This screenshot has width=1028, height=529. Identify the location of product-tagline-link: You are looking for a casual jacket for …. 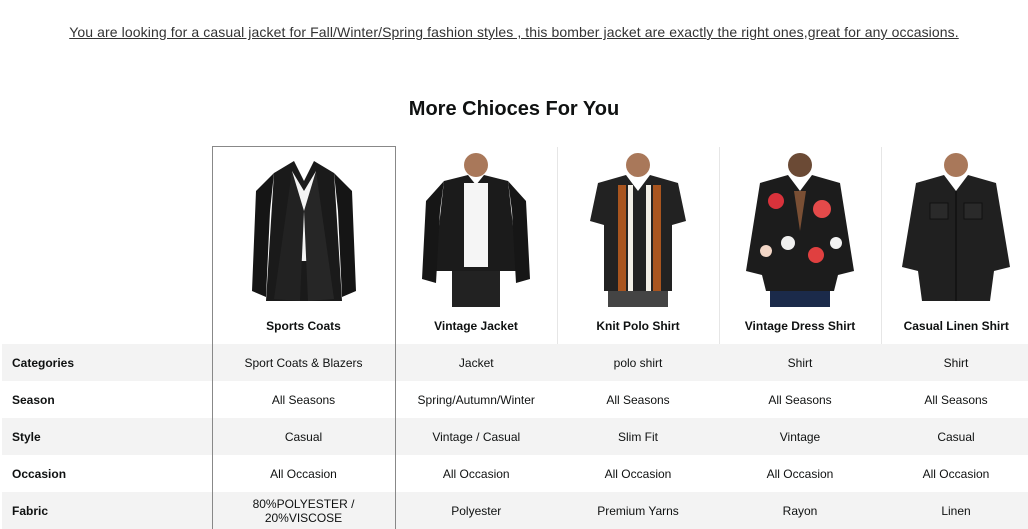
(514, 32).